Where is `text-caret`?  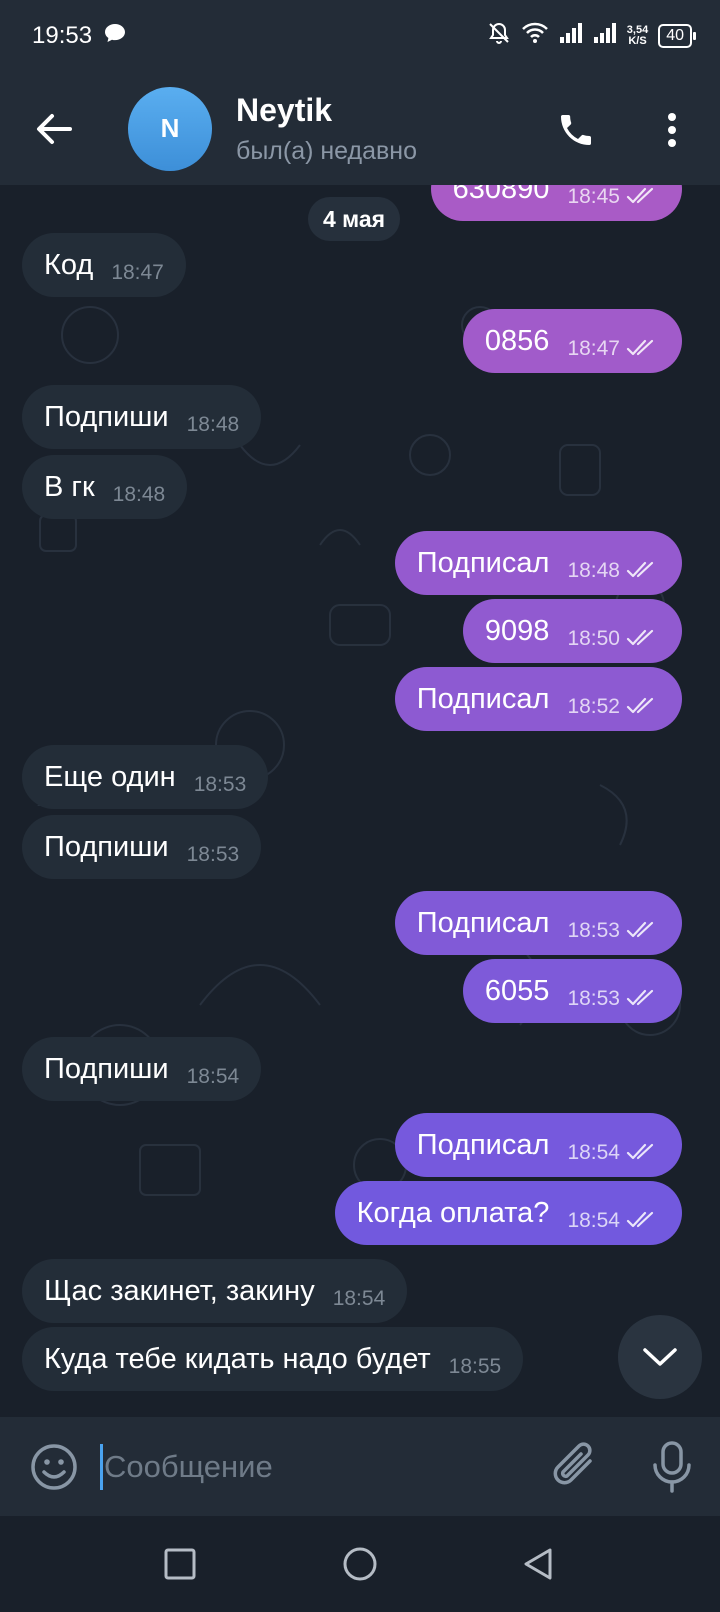
text-caret is located at coordinates (101, 1467).